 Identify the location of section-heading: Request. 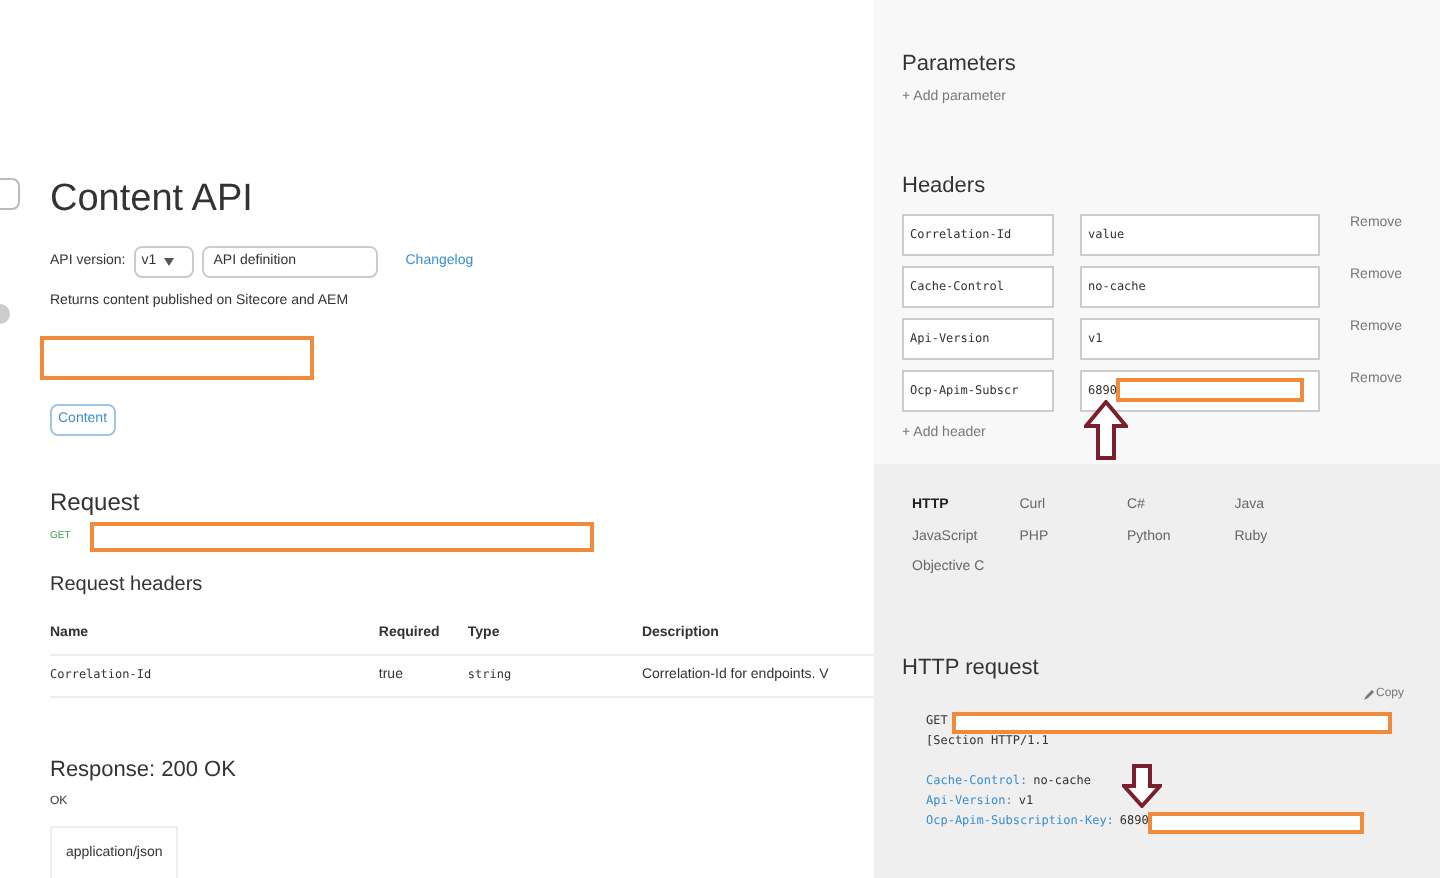
(96, 503).